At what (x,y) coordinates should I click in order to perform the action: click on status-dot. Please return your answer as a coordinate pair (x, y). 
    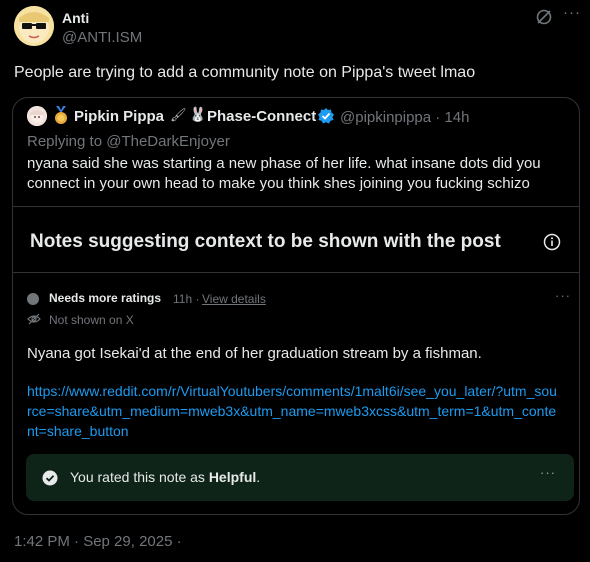
    Looking at the image, I should click on (33, 299).